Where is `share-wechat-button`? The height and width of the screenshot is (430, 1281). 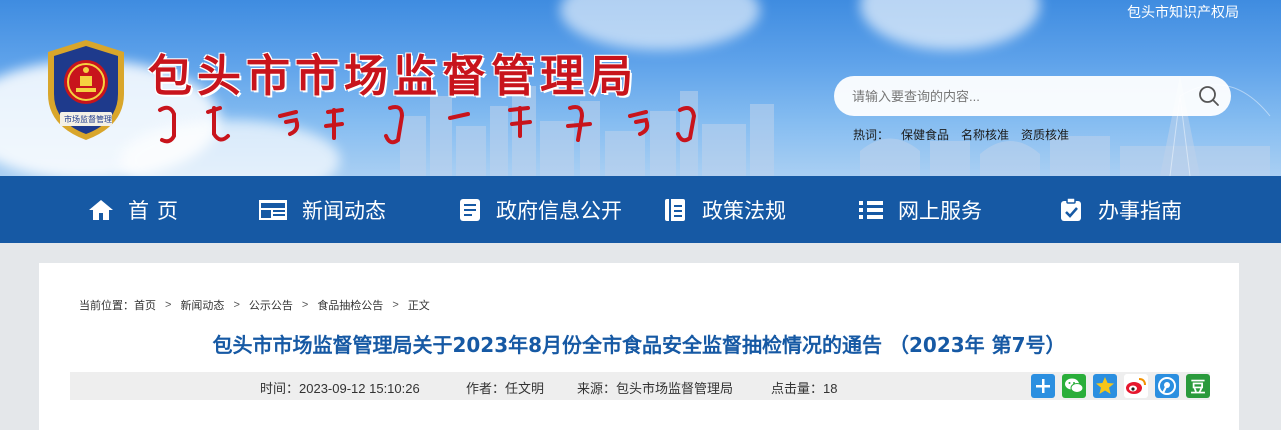
share-wechat-button is located at coordinates (1074, 386).